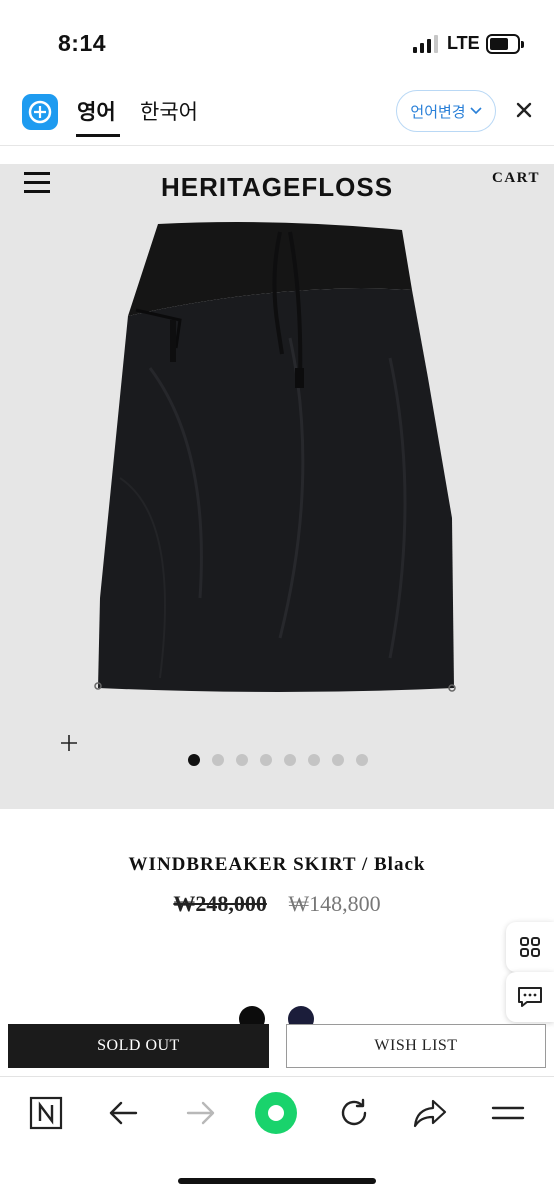 This screenshot has height=1200, width=554. Describe the element at coordinates (508, 1113) in the screenshot. I see `menu-icon` at that location.